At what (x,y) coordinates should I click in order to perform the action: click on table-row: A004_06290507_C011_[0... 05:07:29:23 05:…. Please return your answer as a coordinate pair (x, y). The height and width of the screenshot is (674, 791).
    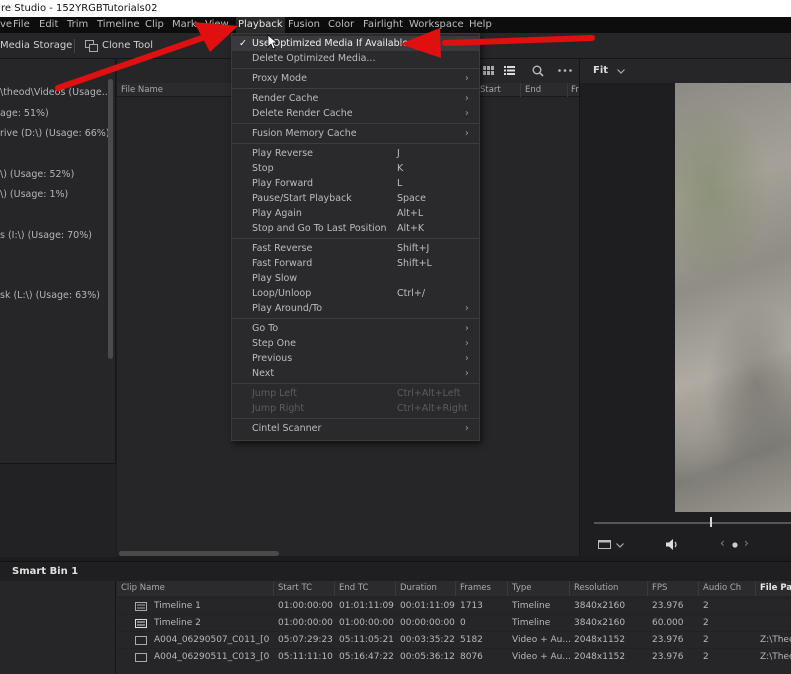
    Looking at the image, I should click on (454, 639).